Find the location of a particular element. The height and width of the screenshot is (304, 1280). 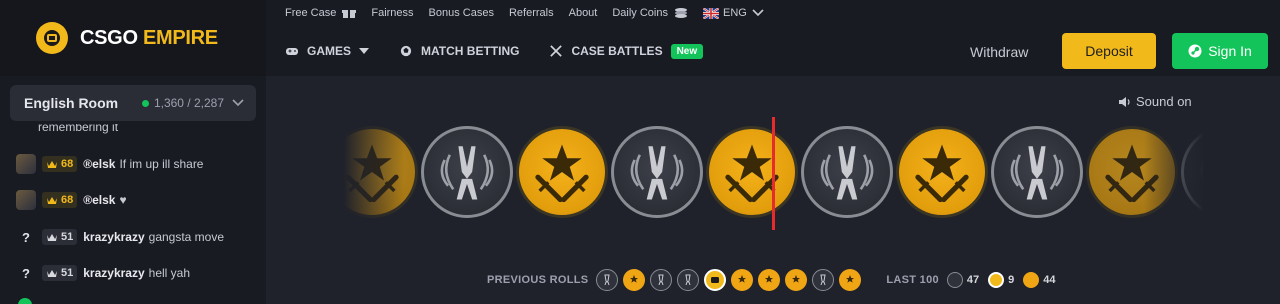

sound-toggle: Sound on is located at coordinates (1155, 101).